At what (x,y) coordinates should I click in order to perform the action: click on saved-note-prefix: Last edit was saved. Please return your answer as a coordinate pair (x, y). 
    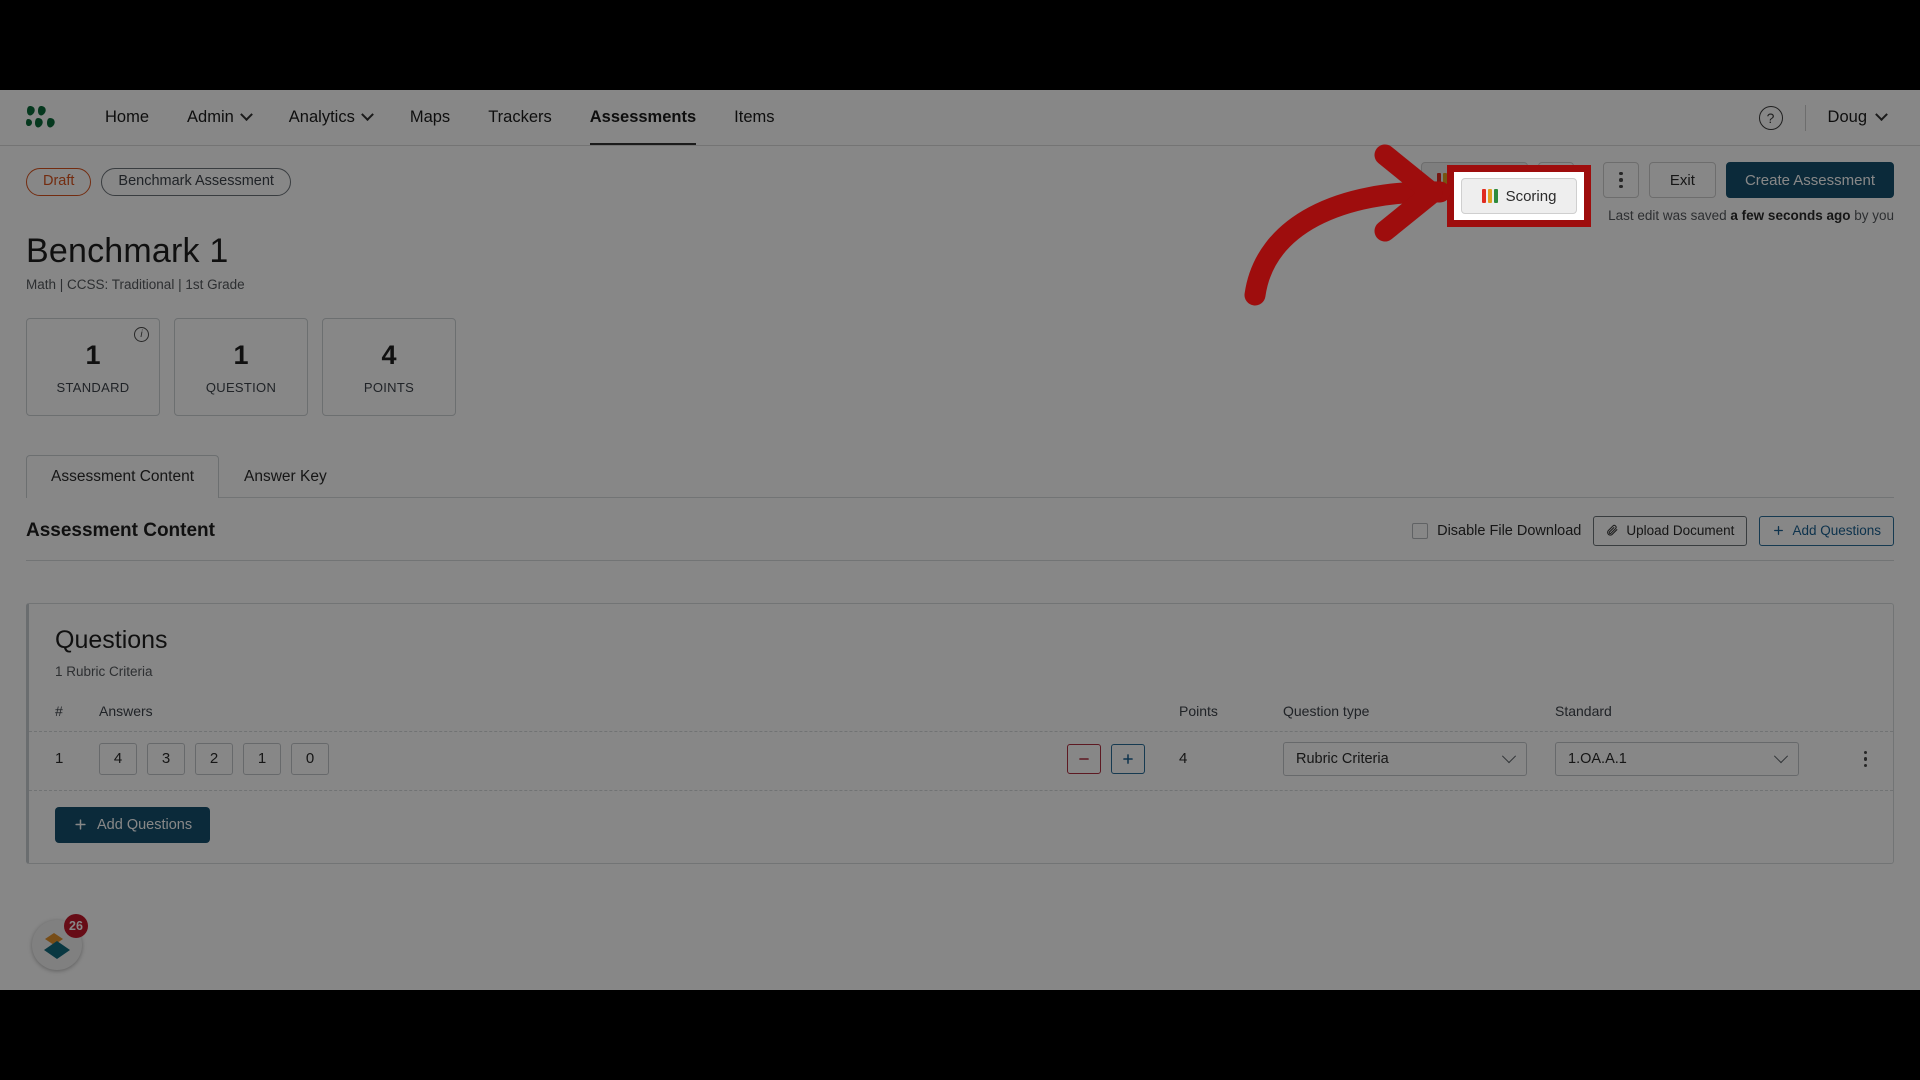
    Looking at the image, I should click on (1669, 215).